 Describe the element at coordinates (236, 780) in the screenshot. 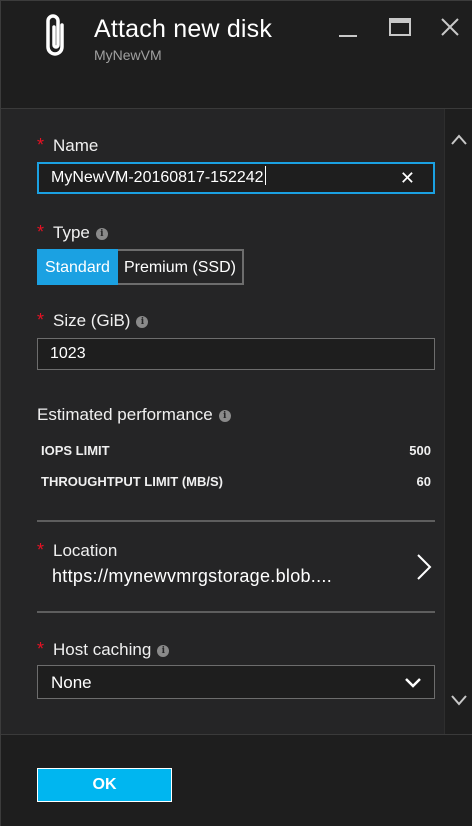

I see `blade-footer: OK` at that location.